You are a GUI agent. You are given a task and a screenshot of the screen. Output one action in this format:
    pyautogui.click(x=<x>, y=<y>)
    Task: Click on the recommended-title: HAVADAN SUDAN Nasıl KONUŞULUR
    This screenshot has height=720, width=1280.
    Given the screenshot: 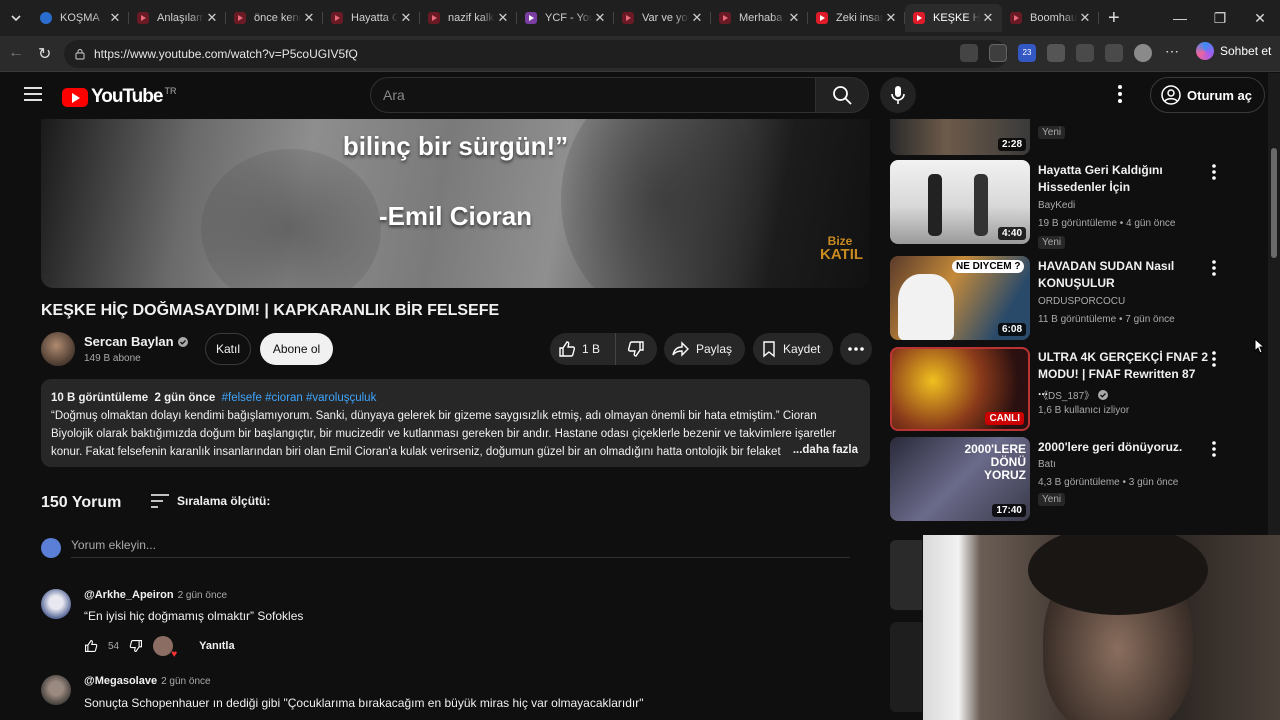 What is the action you would take?
    pyautogui.click(x=1123, y=275)
    